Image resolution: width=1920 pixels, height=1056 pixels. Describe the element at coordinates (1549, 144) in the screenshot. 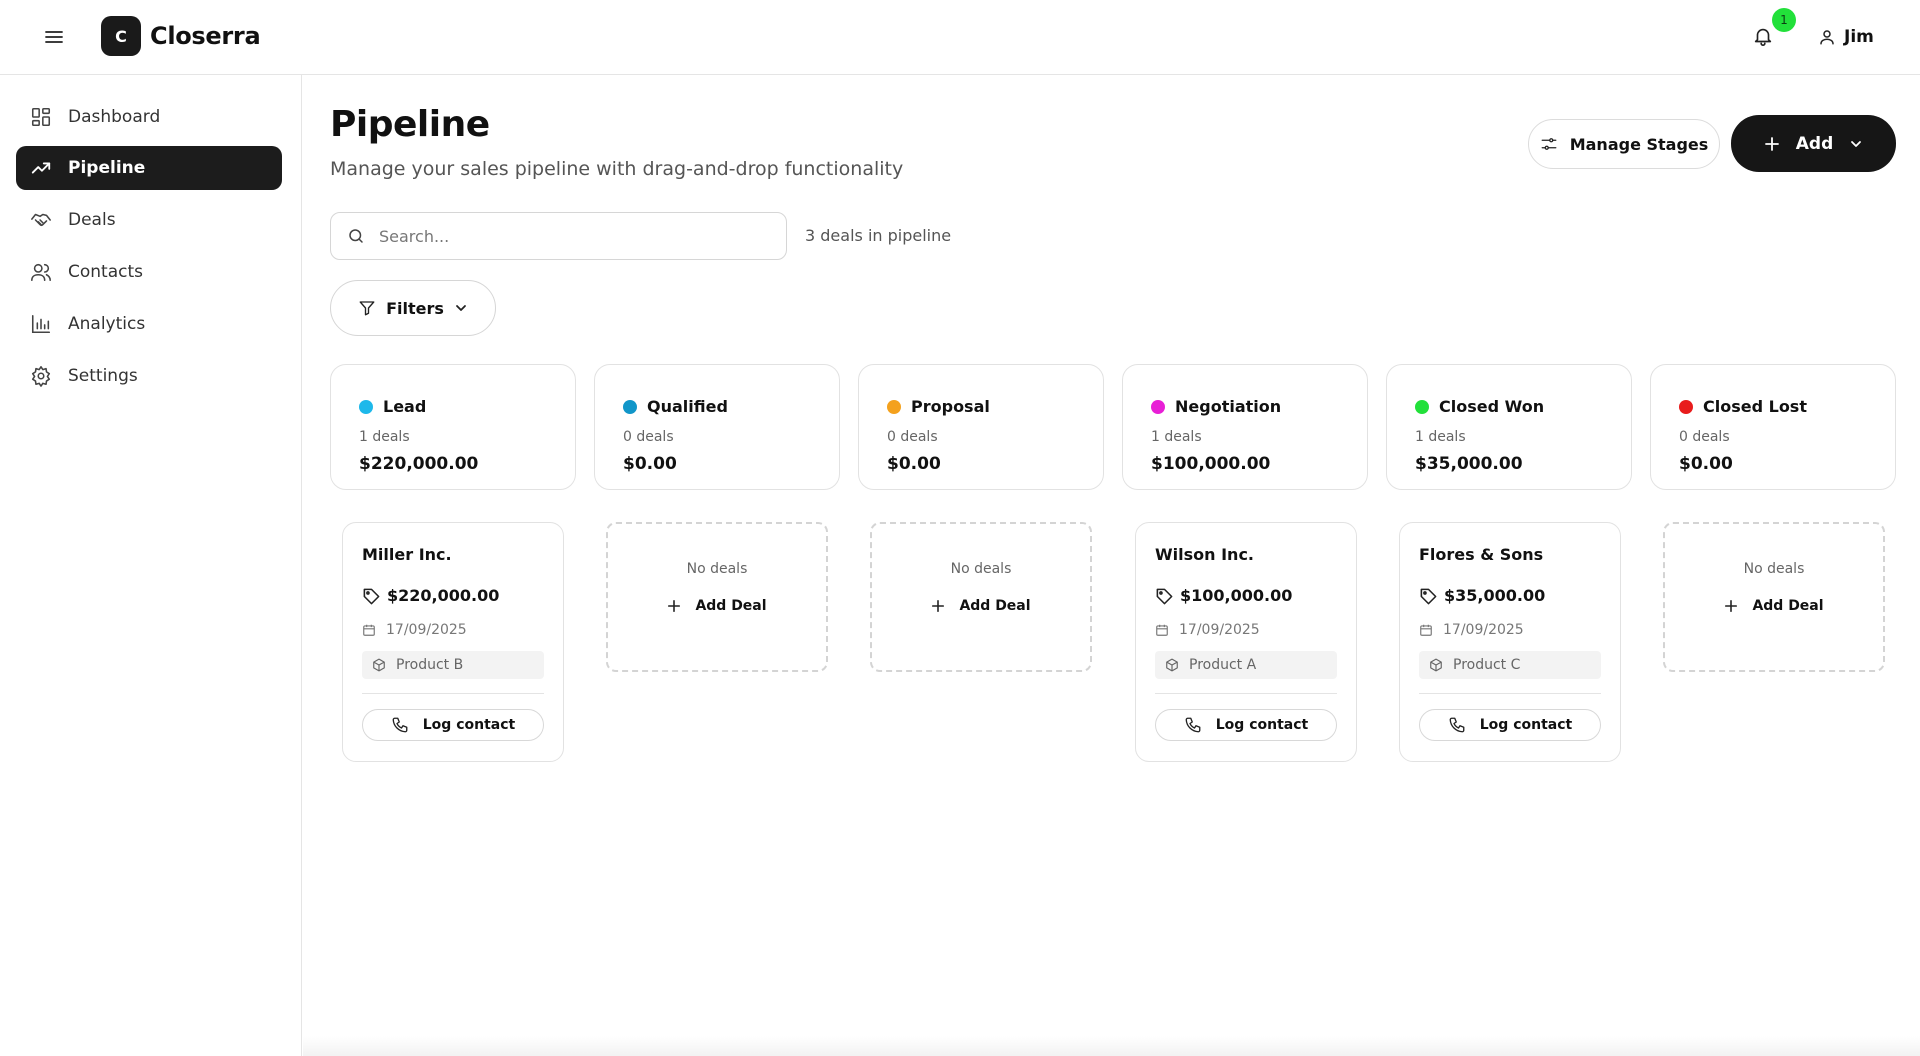

I see `sliders-icon` at that location.